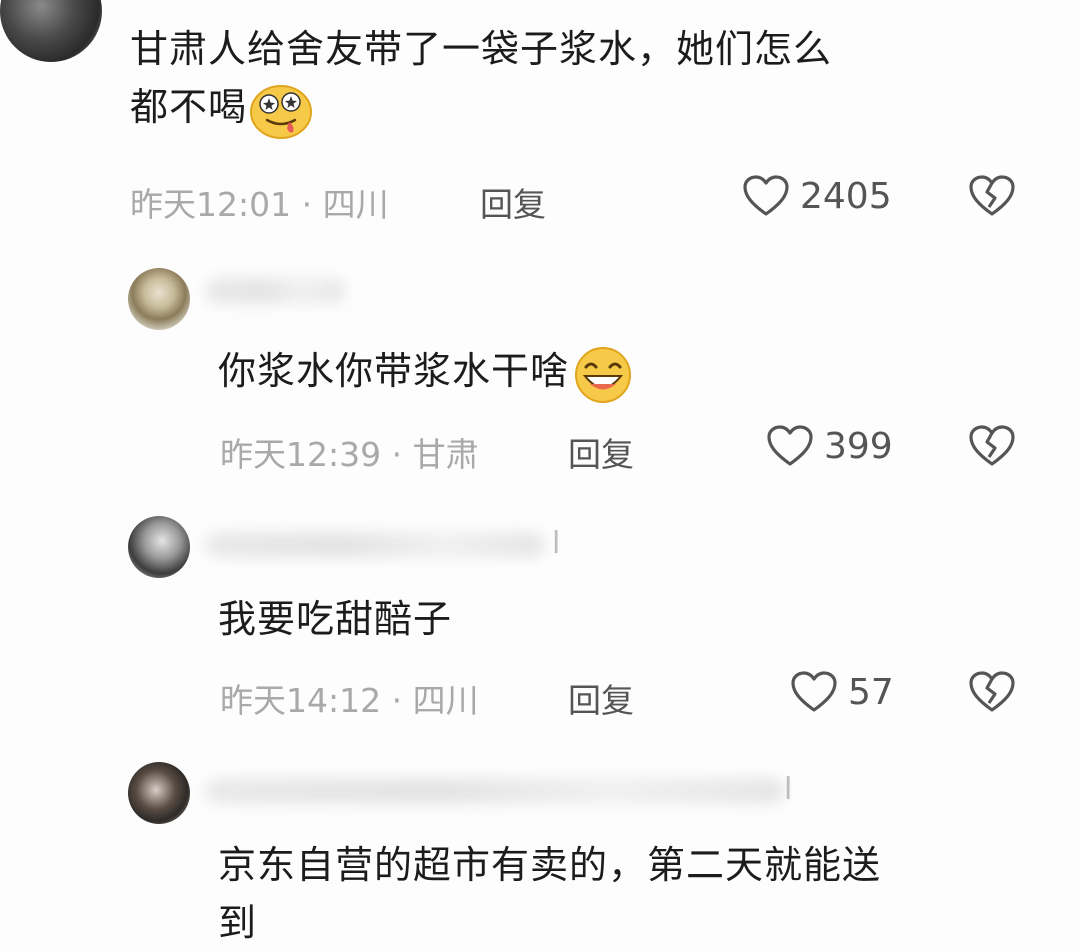  What do you see at coordinates (549, 894) in the screenshot?
I see `comment-text: 京东自营的超市有卖的，第二天就能送 到` at bounding box center [549, 894].